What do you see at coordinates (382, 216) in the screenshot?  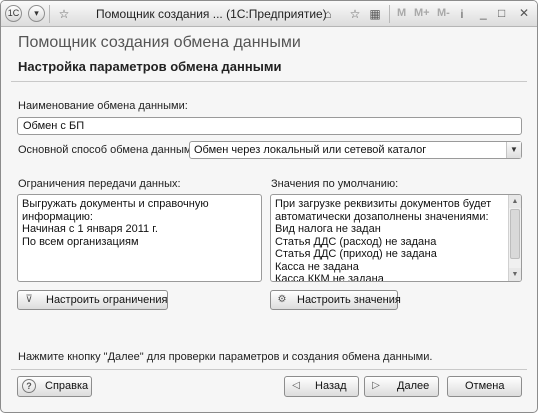 I see `defaults-line: автоматически дозаполнены значениями:` at bounding box center [382, 216].